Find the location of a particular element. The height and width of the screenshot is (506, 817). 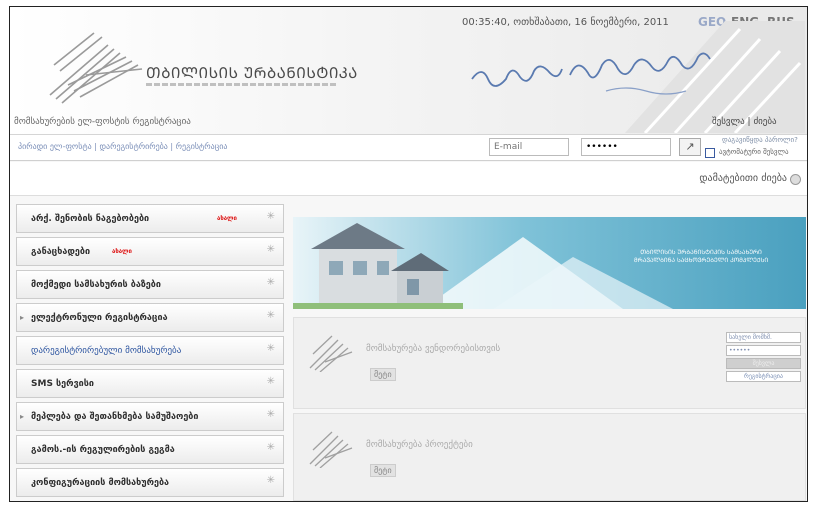

sidebar-item-label: განაცხადები is located at coordinates (61, 252).